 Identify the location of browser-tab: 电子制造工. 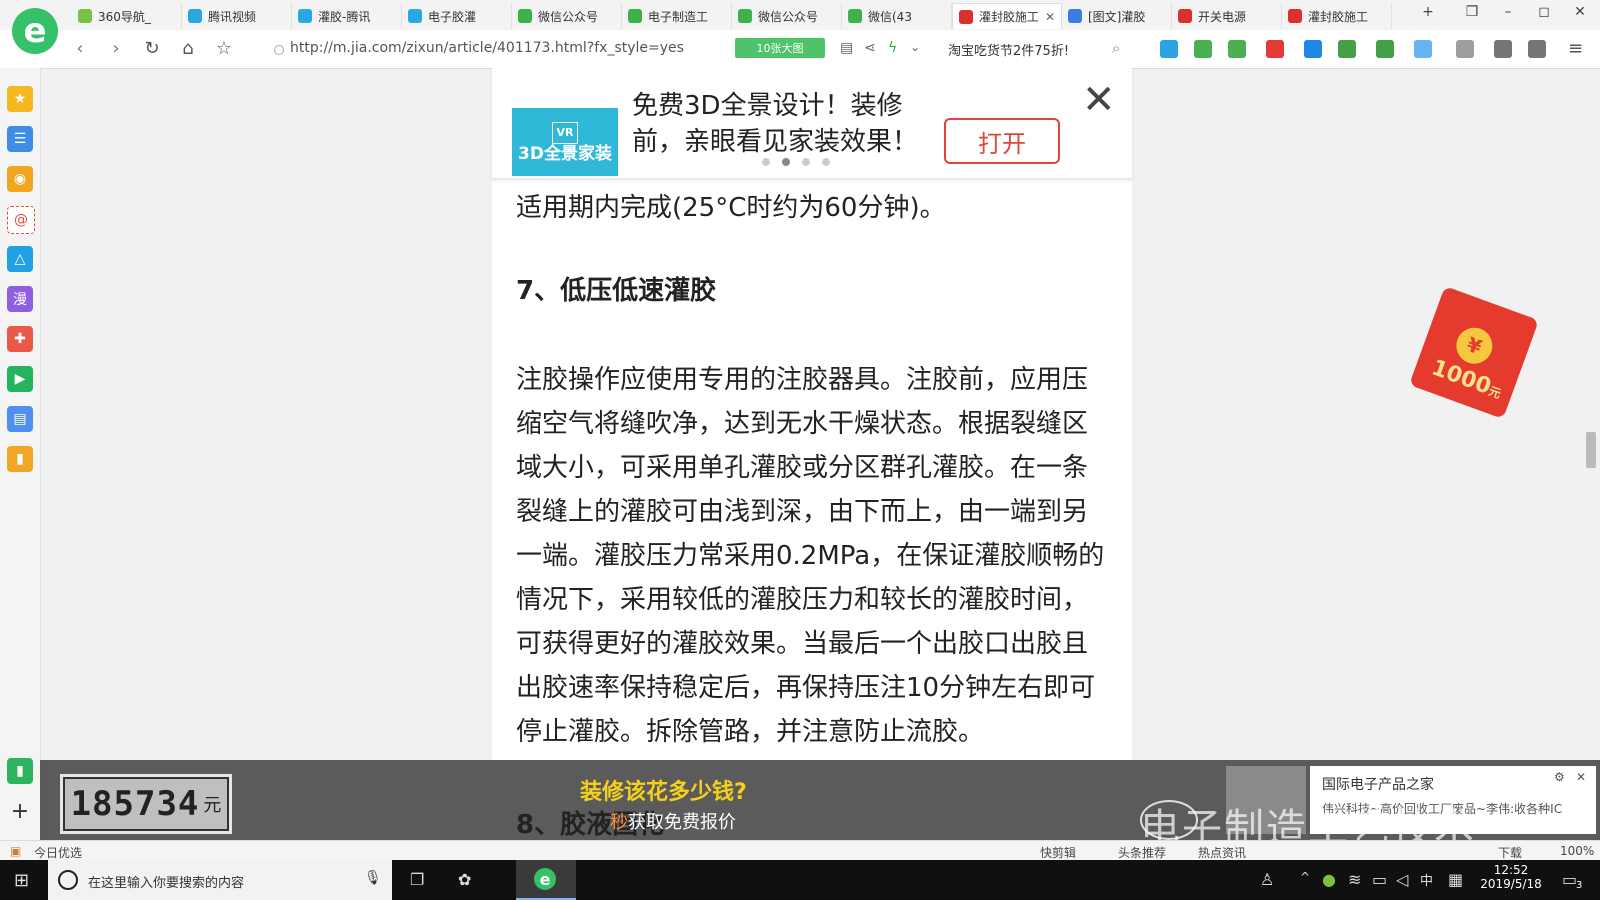
(677, 16).